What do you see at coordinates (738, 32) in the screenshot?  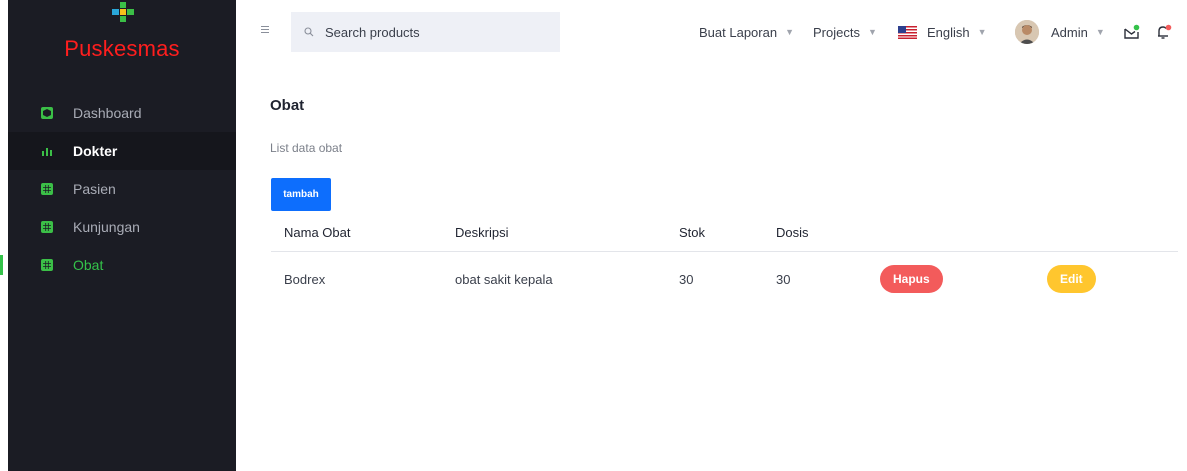 I see `report-label: Buat Laporan` at bounding box center [738, 32].